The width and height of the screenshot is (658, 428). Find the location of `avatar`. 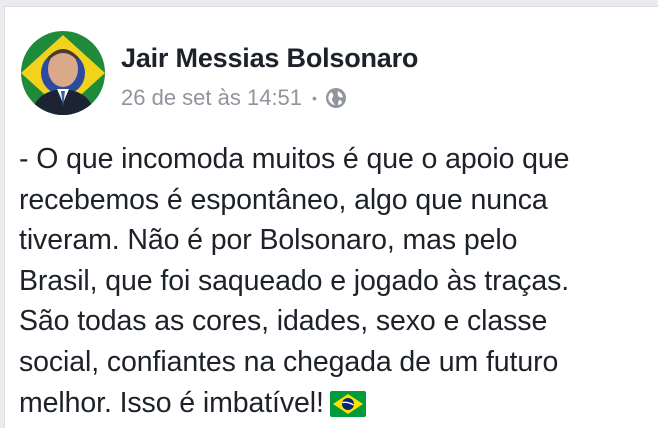

avatar is located at coordinates (63, 73).